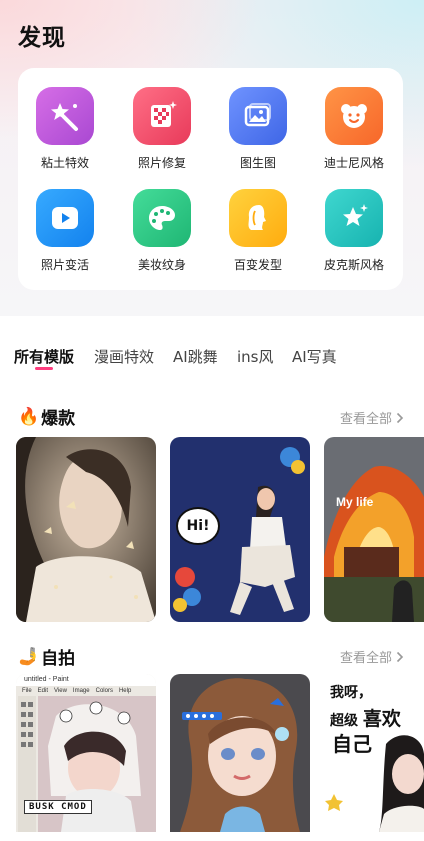  Describe the element at coordinates (162, 218) in the screenshot. I see `palette-icon` at that location.